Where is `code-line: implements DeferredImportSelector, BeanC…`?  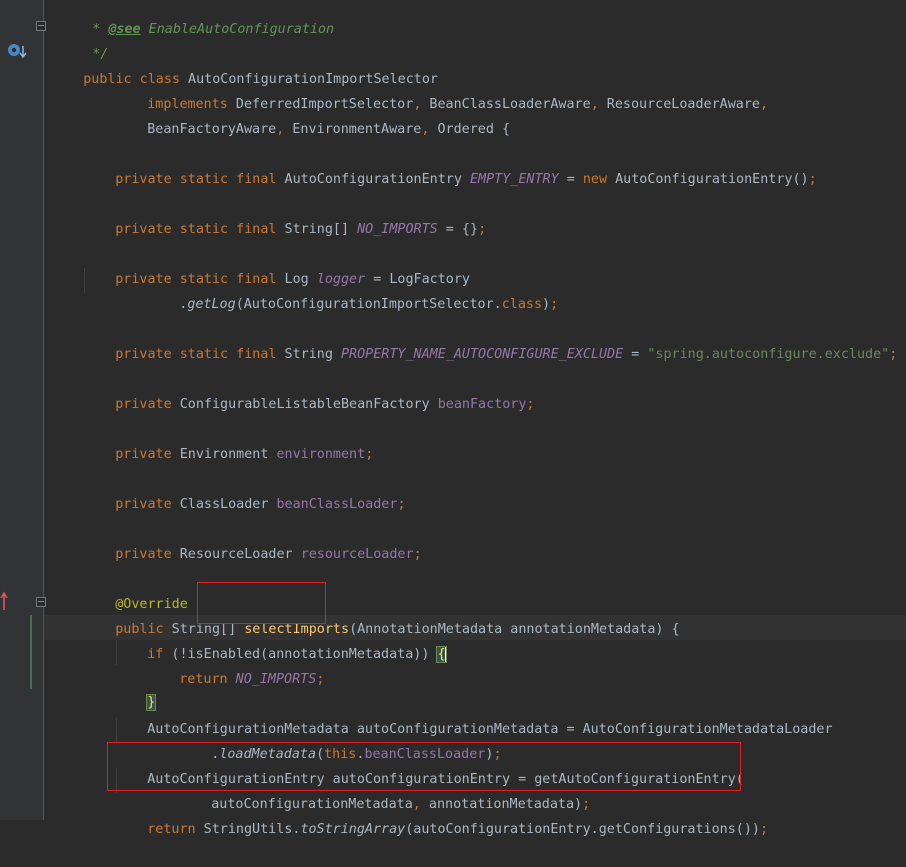
code-line: implements DeferredImportSelector, BeanC… is located at coordinates (458, 104).